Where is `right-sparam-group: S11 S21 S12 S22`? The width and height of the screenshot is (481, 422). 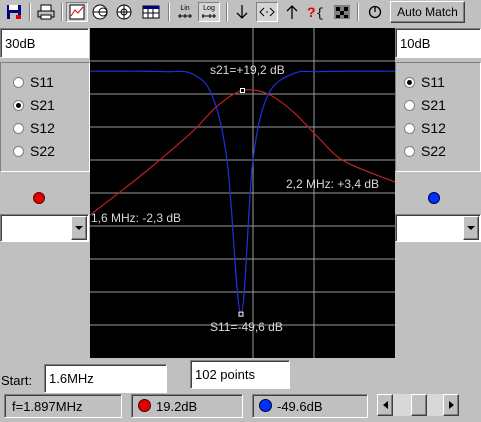
right-sparam-group: S11 S21 S12 S22 is located at coordinates (438, 117).